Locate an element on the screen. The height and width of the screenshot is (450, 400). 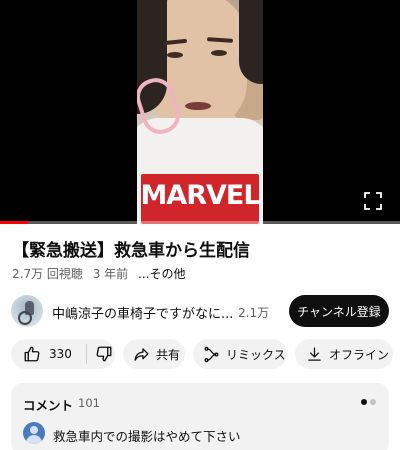
view-count: 2.7万 回視聴 is located at coordinates (47, 274).